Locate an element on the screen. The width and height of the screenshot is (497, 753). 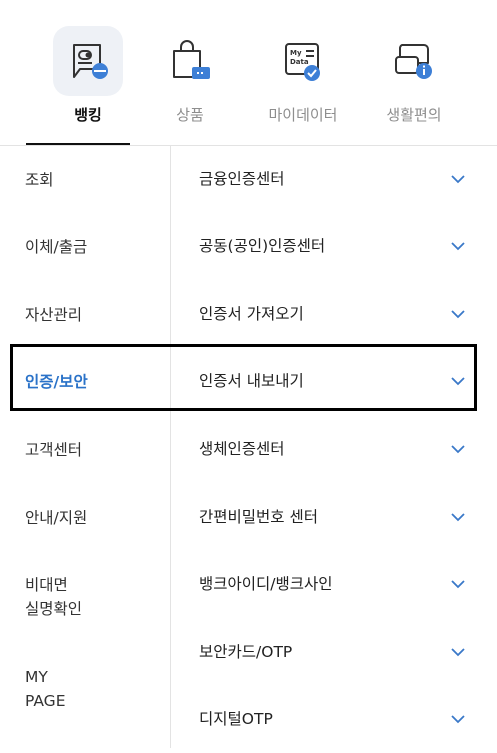
menu-item-finance-cert-center: 금융인증센터 is located at coordinates (334, 179).